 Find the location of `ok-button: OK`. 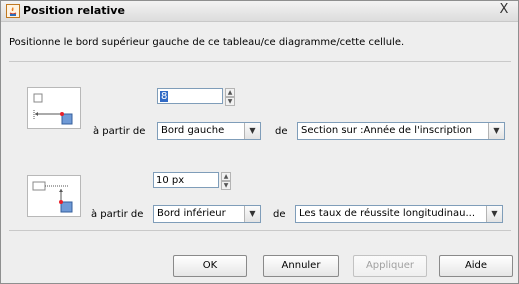

ok-button: OK is located at coordinates (210, 266).